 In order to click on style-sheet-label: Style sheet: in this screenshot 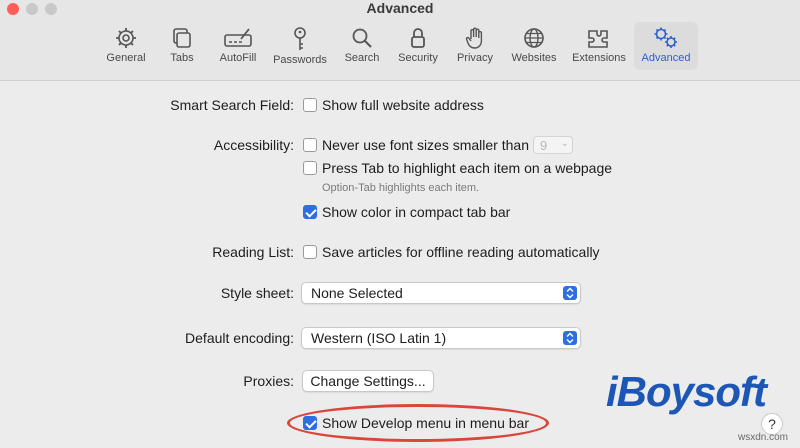, I will do `click(257, 293)`.